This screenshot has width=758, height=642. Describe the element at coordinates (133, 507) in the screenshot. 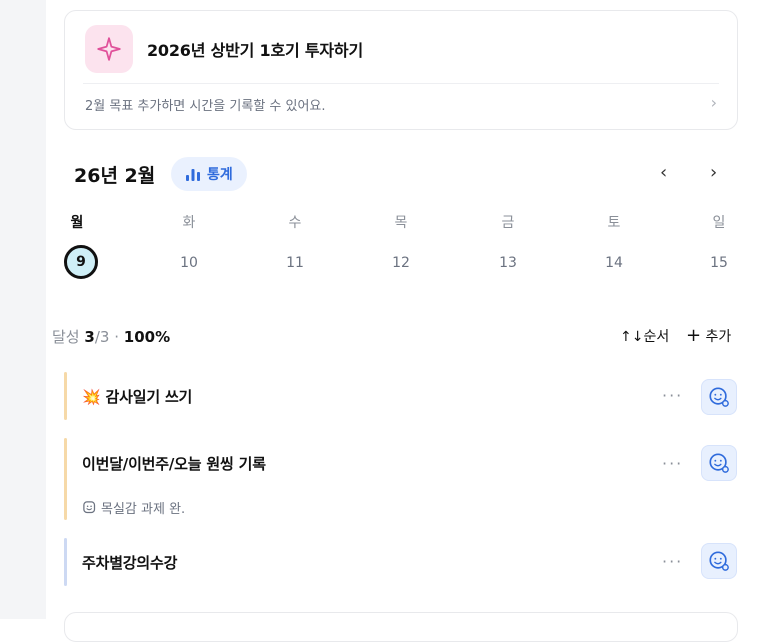

I see `task-note: 목실감 과제 완.` at that location.